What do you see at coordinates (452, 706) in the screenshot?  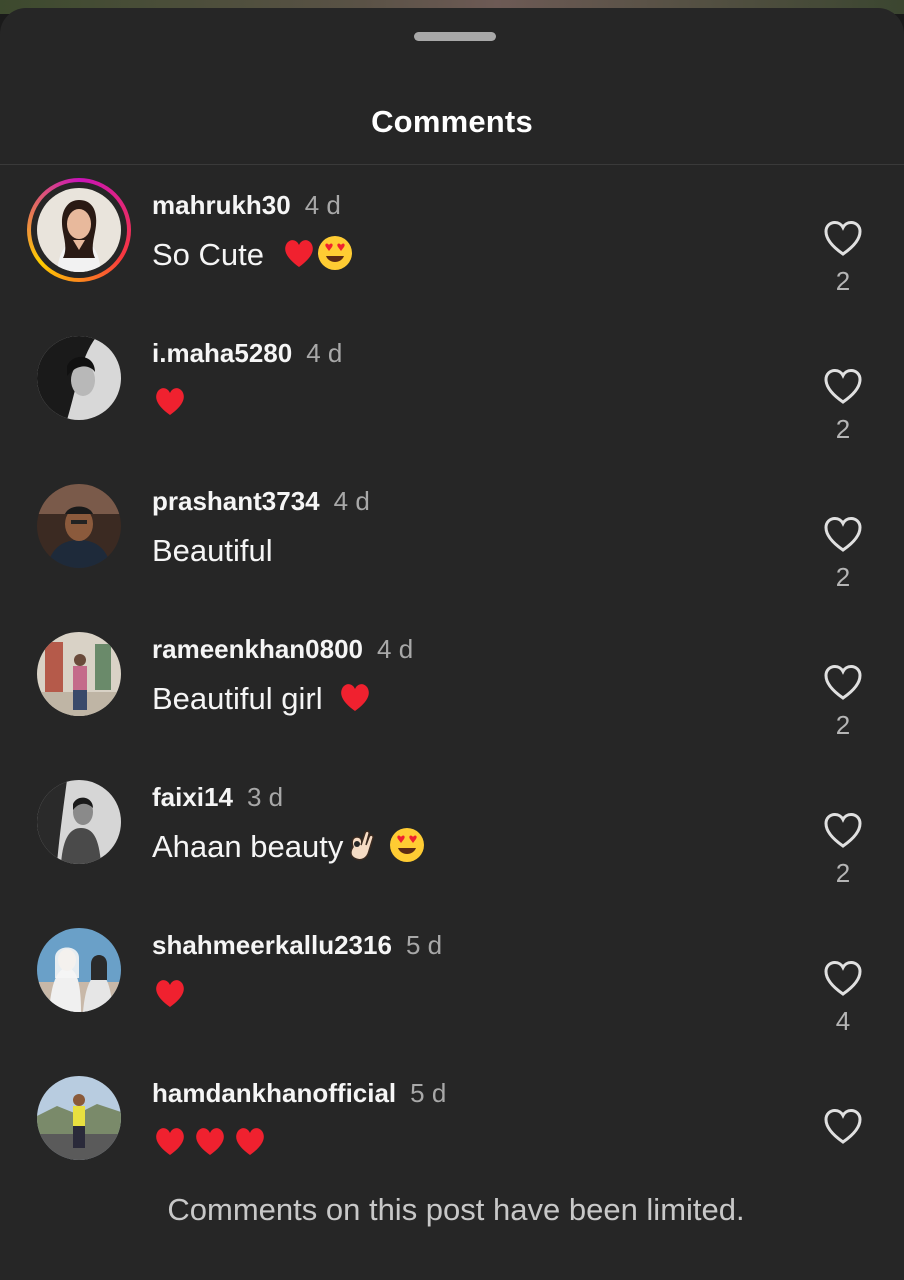 I see `comment-item: rameenkhan0800 4 d Beautiful girl 2` at bounding box center [452, 706].